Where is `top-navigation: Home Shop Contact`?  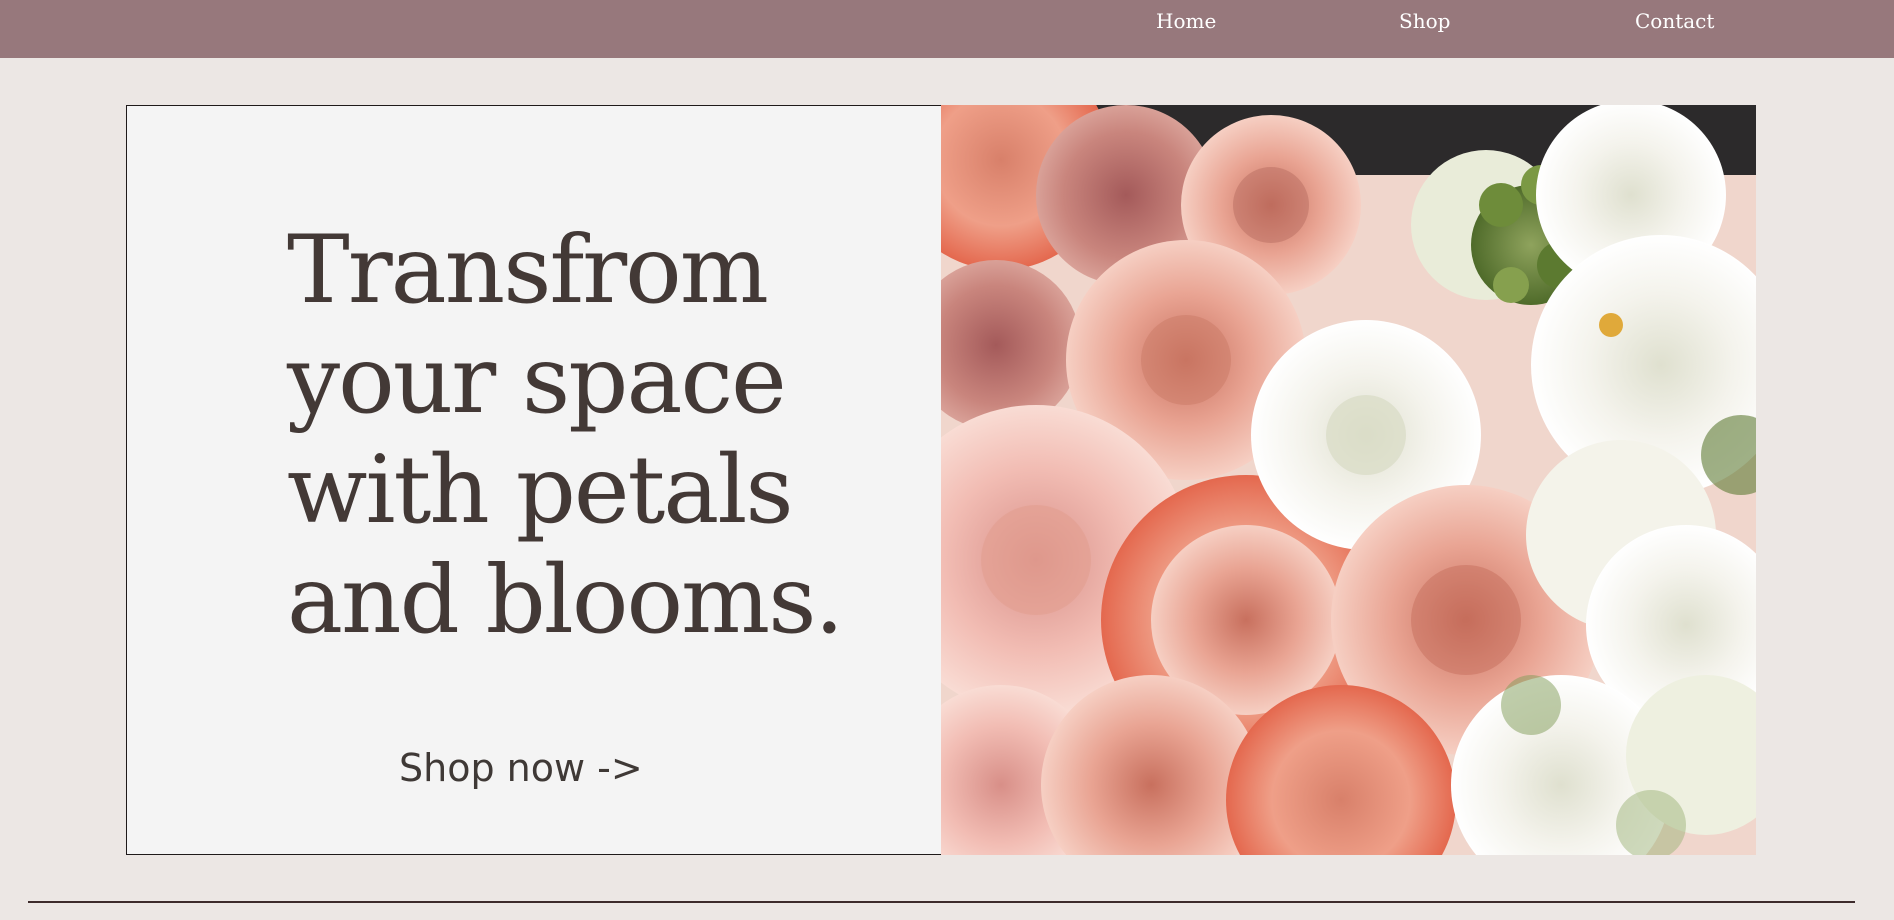
top-navigation: Home Shop Contact is located at coordinates (947, 29).